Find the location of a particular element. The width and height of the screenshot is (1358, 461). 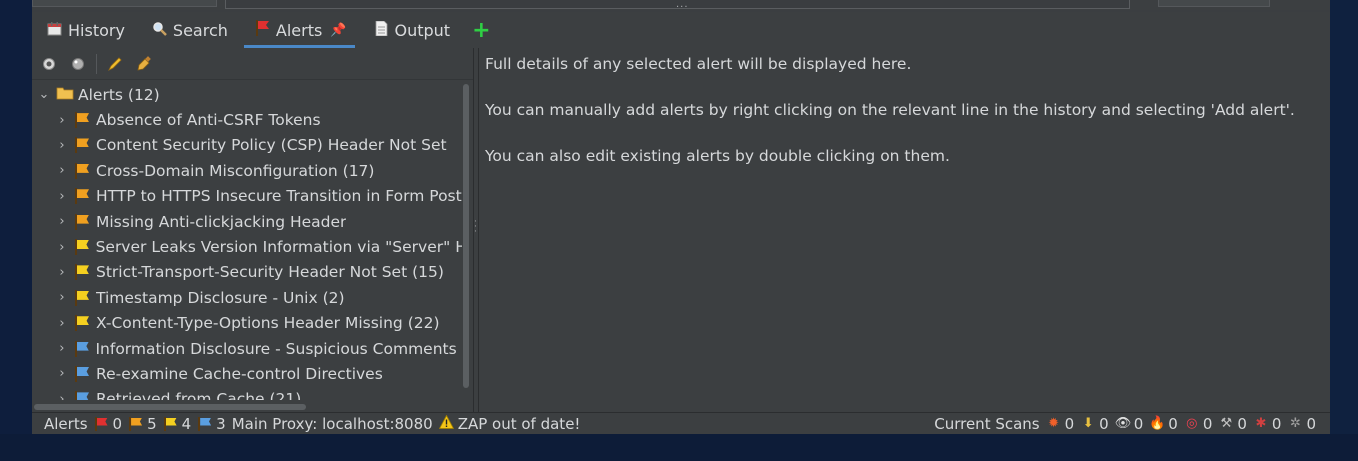

top-field-left is located at coordinates (124, 3).